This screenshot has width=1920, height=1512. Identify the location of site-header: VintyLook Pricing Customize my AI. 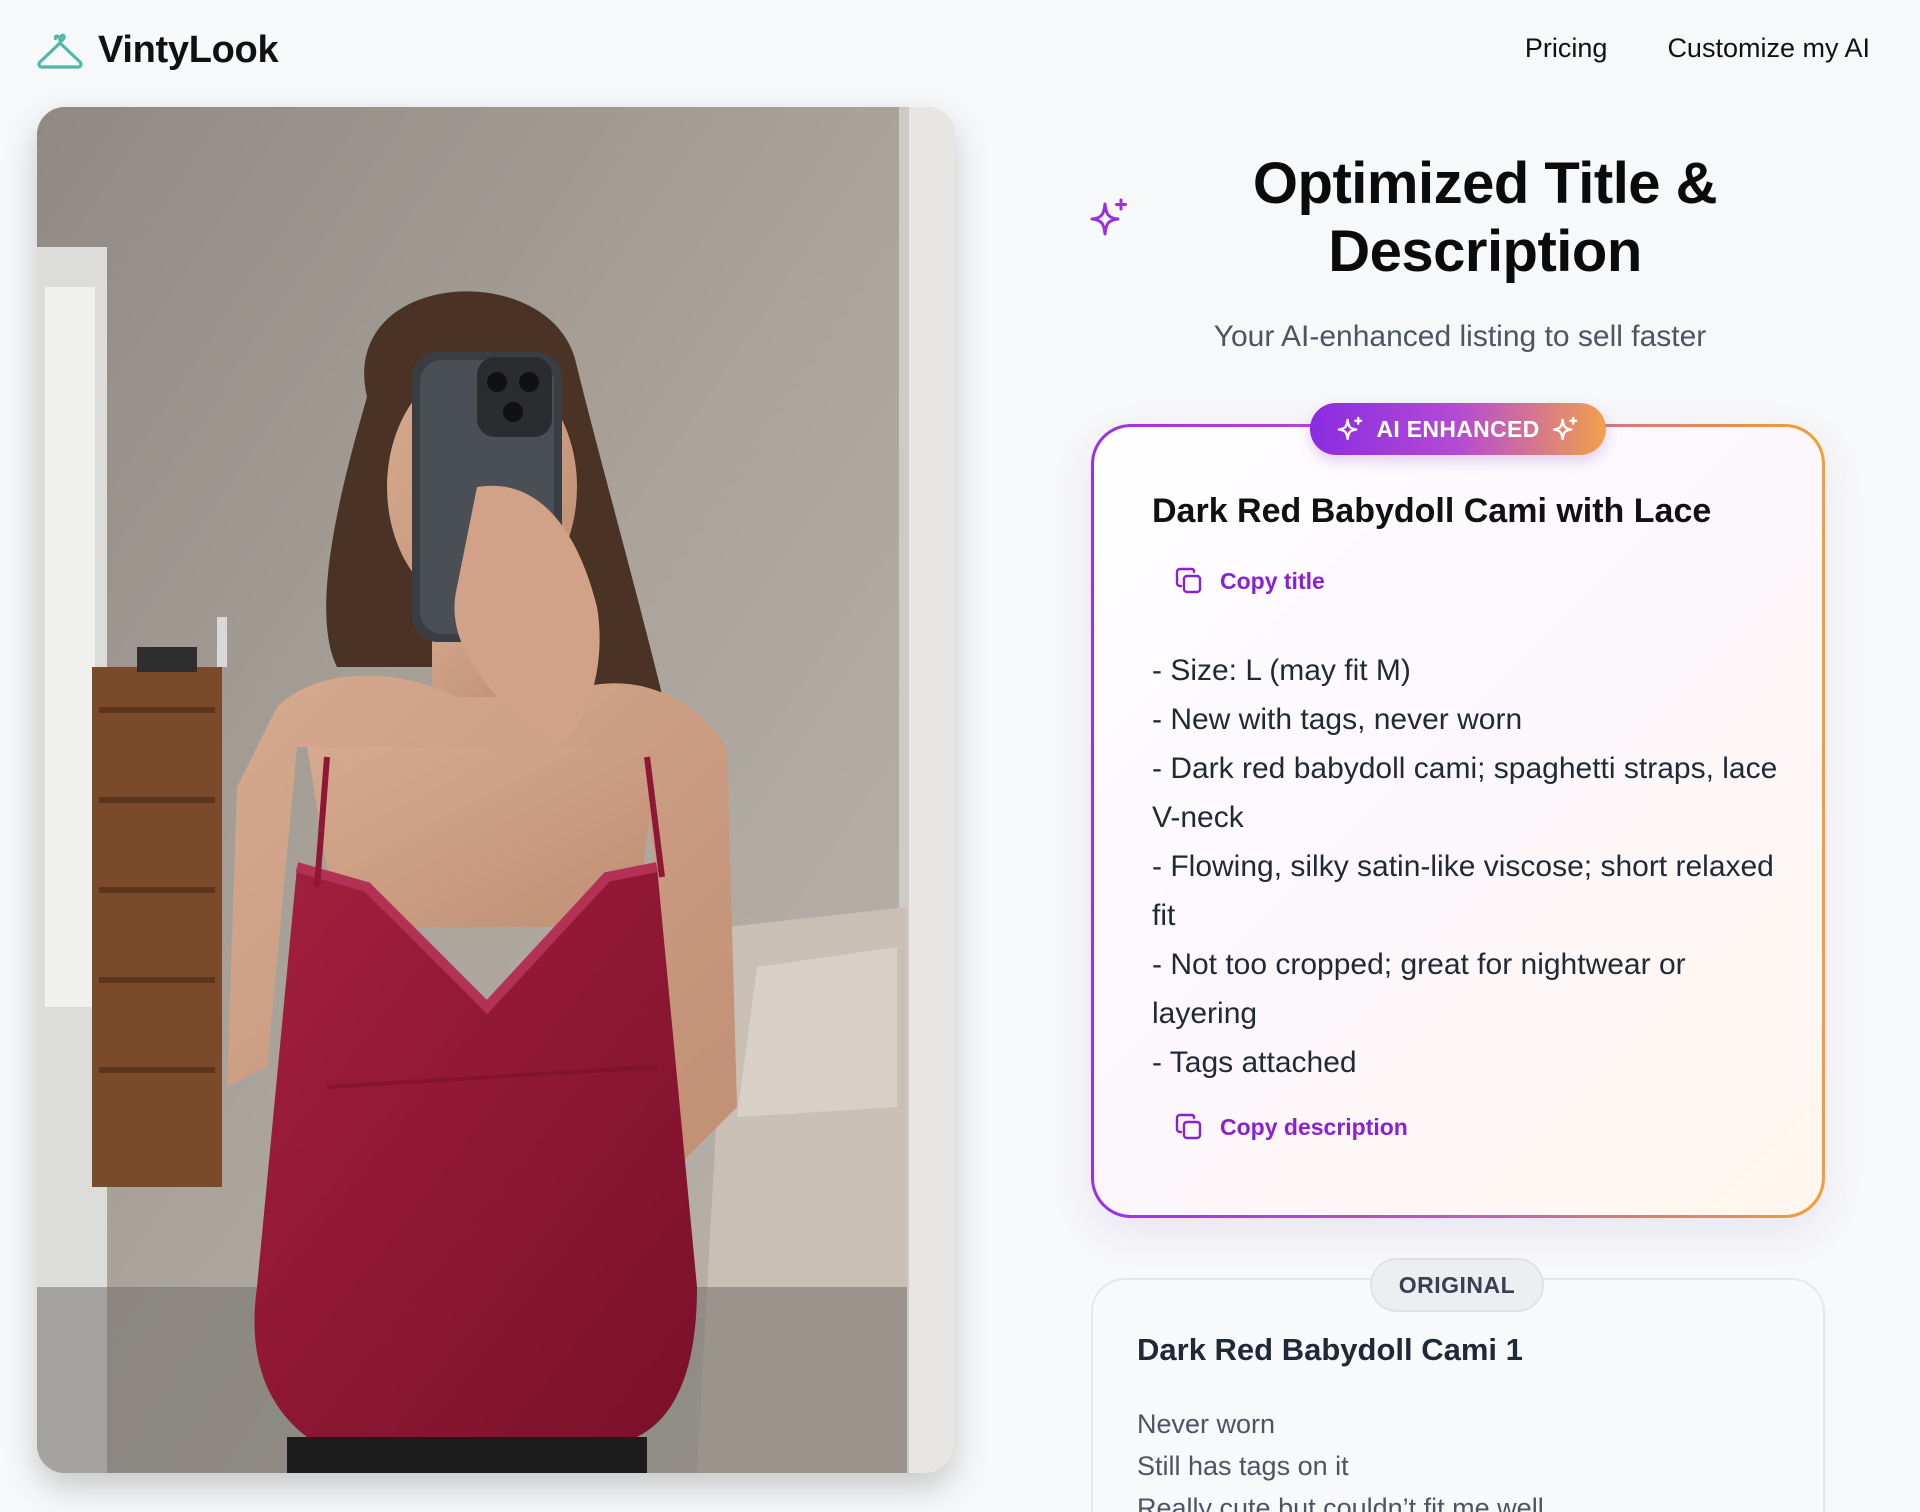
(960, 51).